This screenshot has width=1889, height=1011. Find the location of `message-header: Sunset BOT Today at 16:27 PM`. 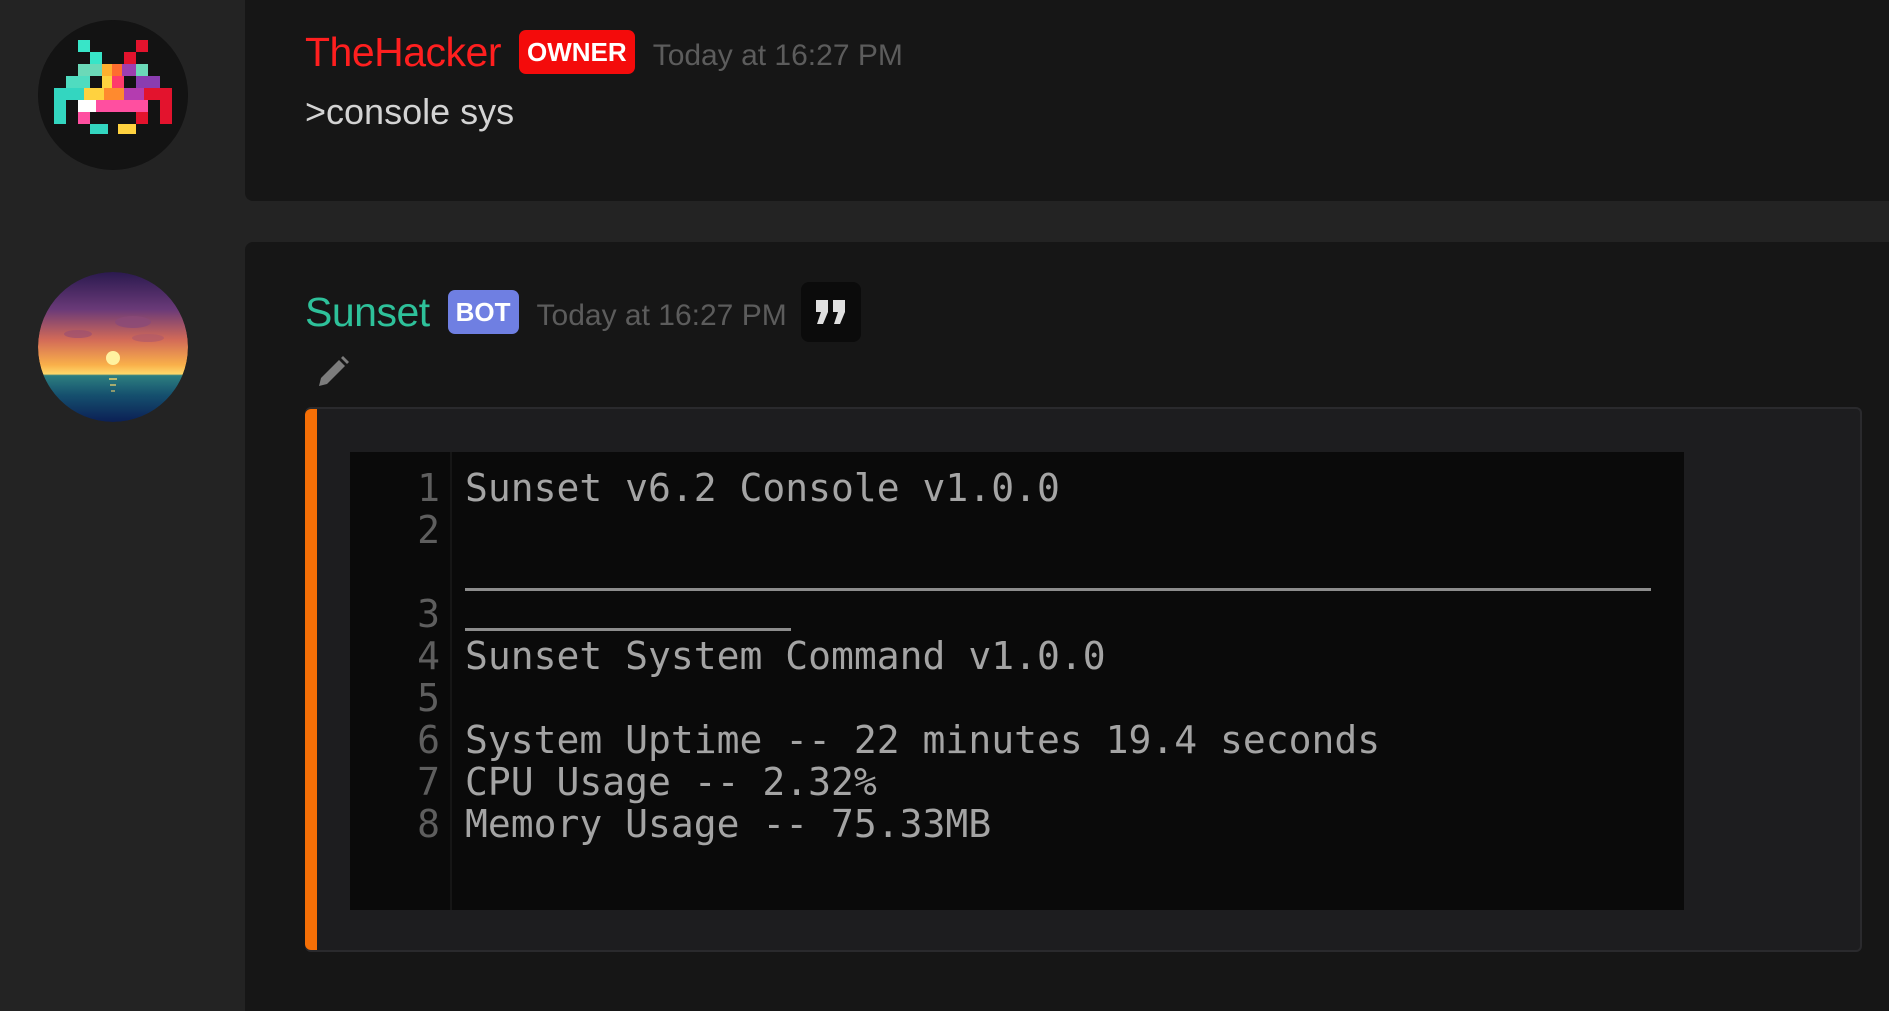

message-header: Sunset BOT Today at 16:27 PM is located at coordinates (583, 312).